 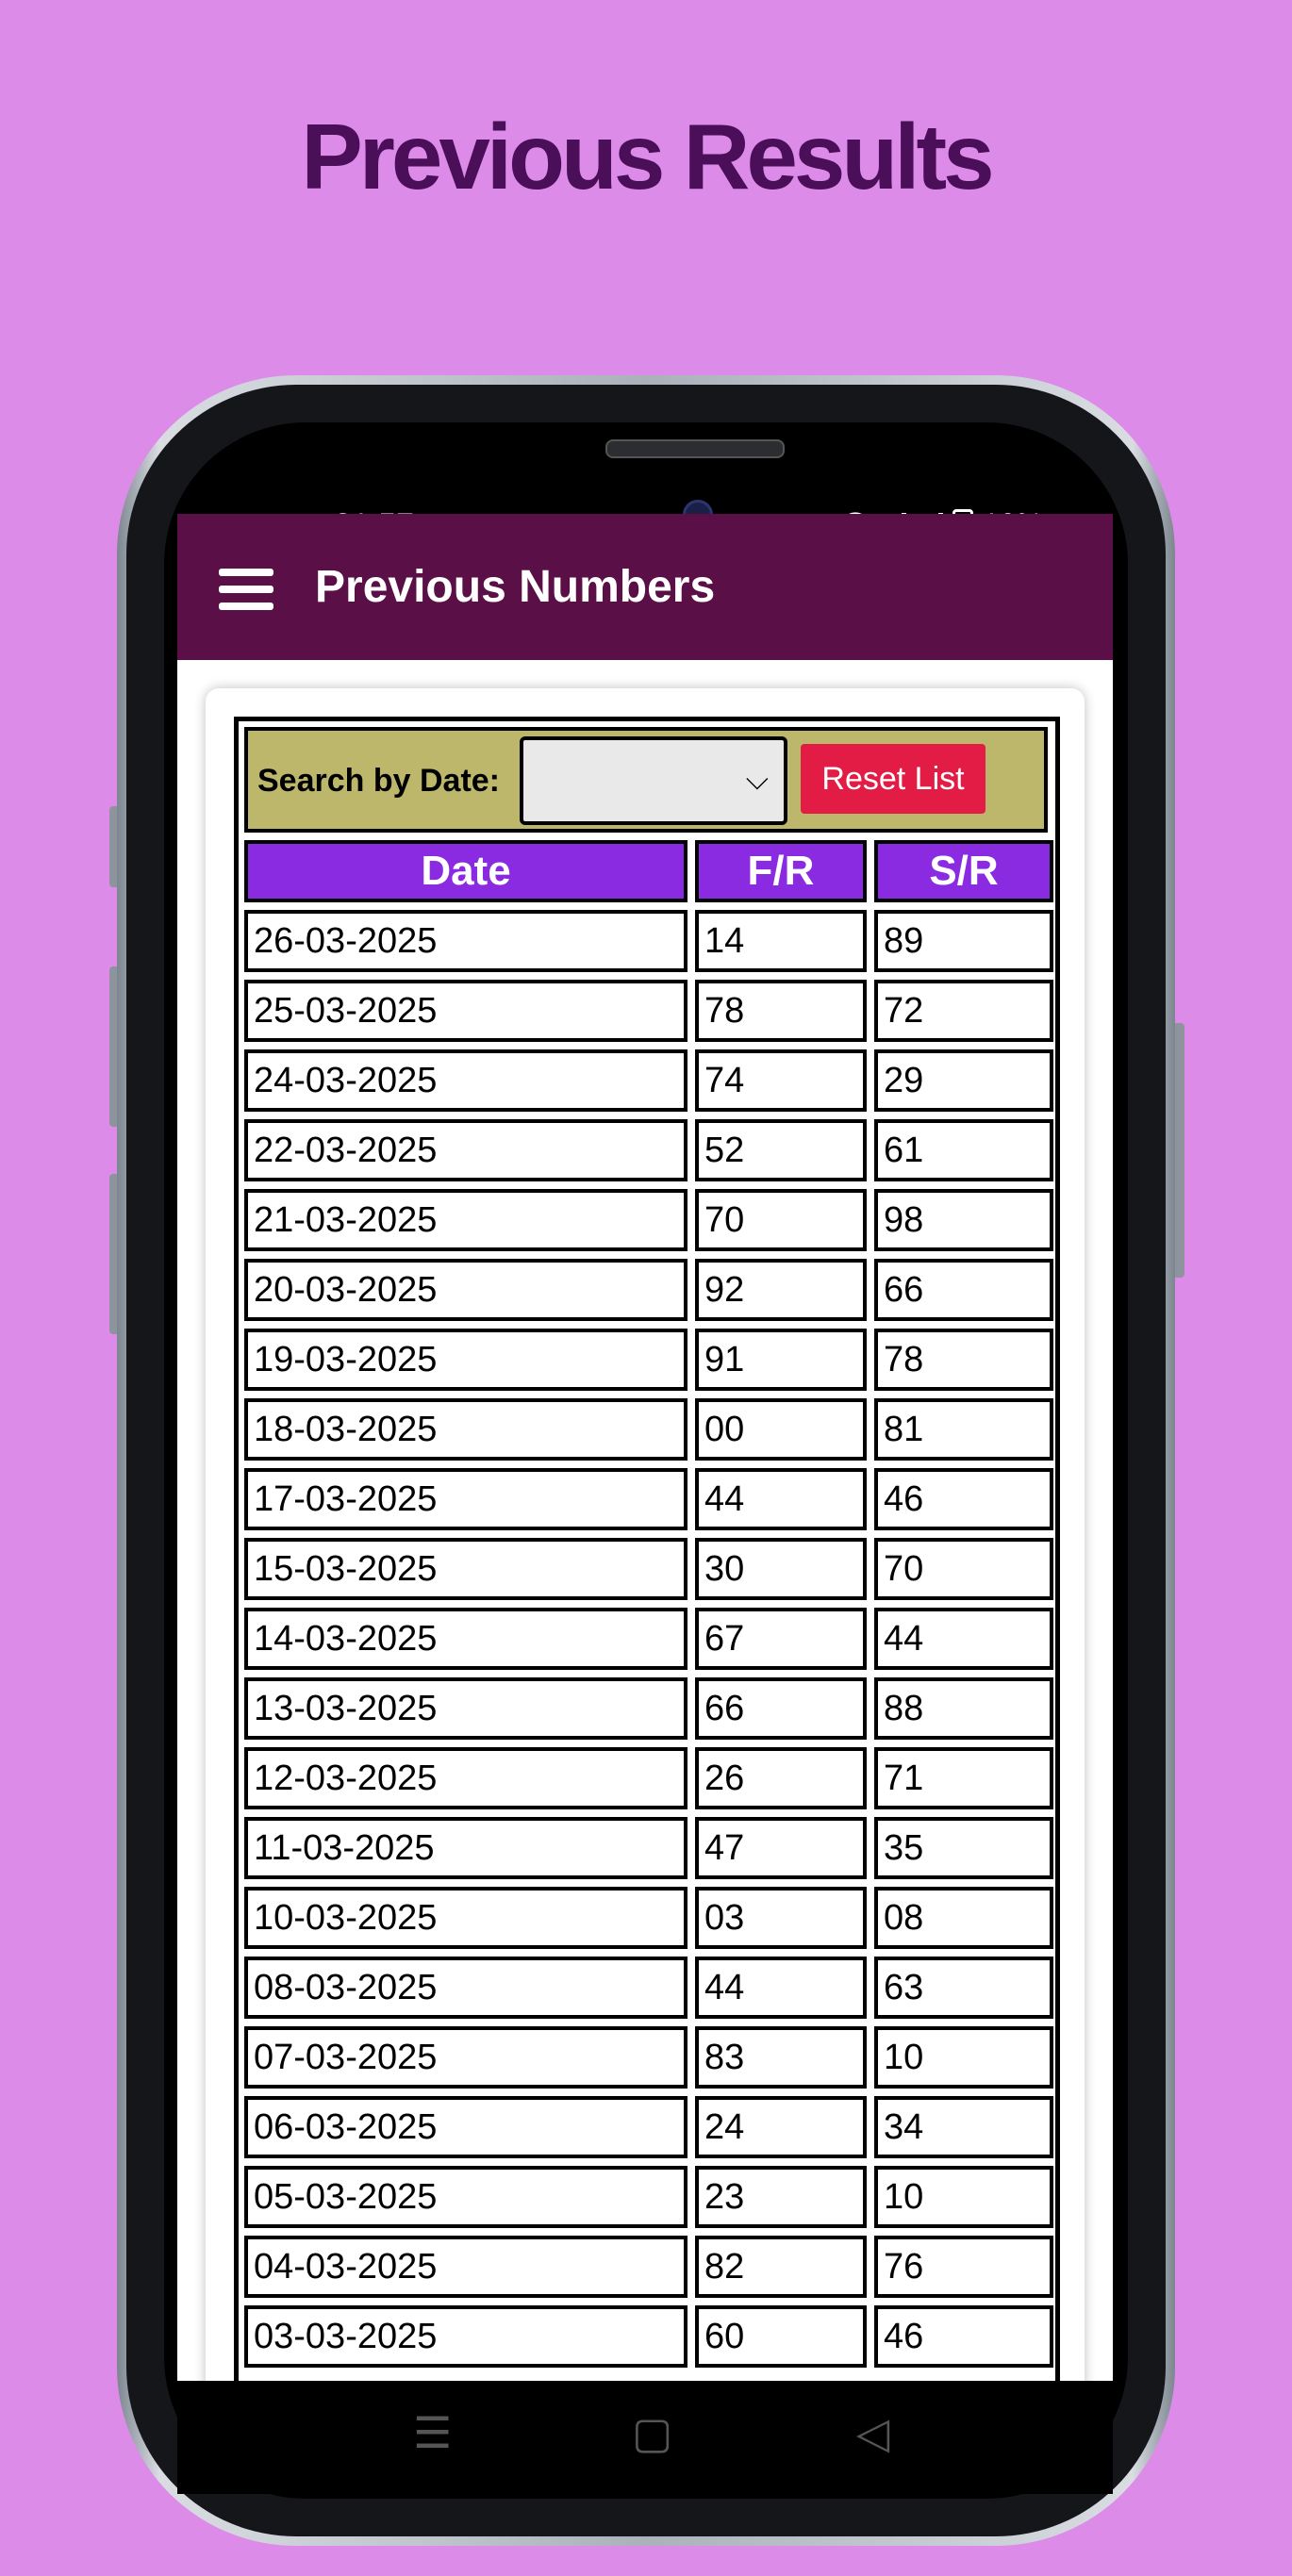 I want to click on cell-fr: 66, so click(x=781, y=1708).